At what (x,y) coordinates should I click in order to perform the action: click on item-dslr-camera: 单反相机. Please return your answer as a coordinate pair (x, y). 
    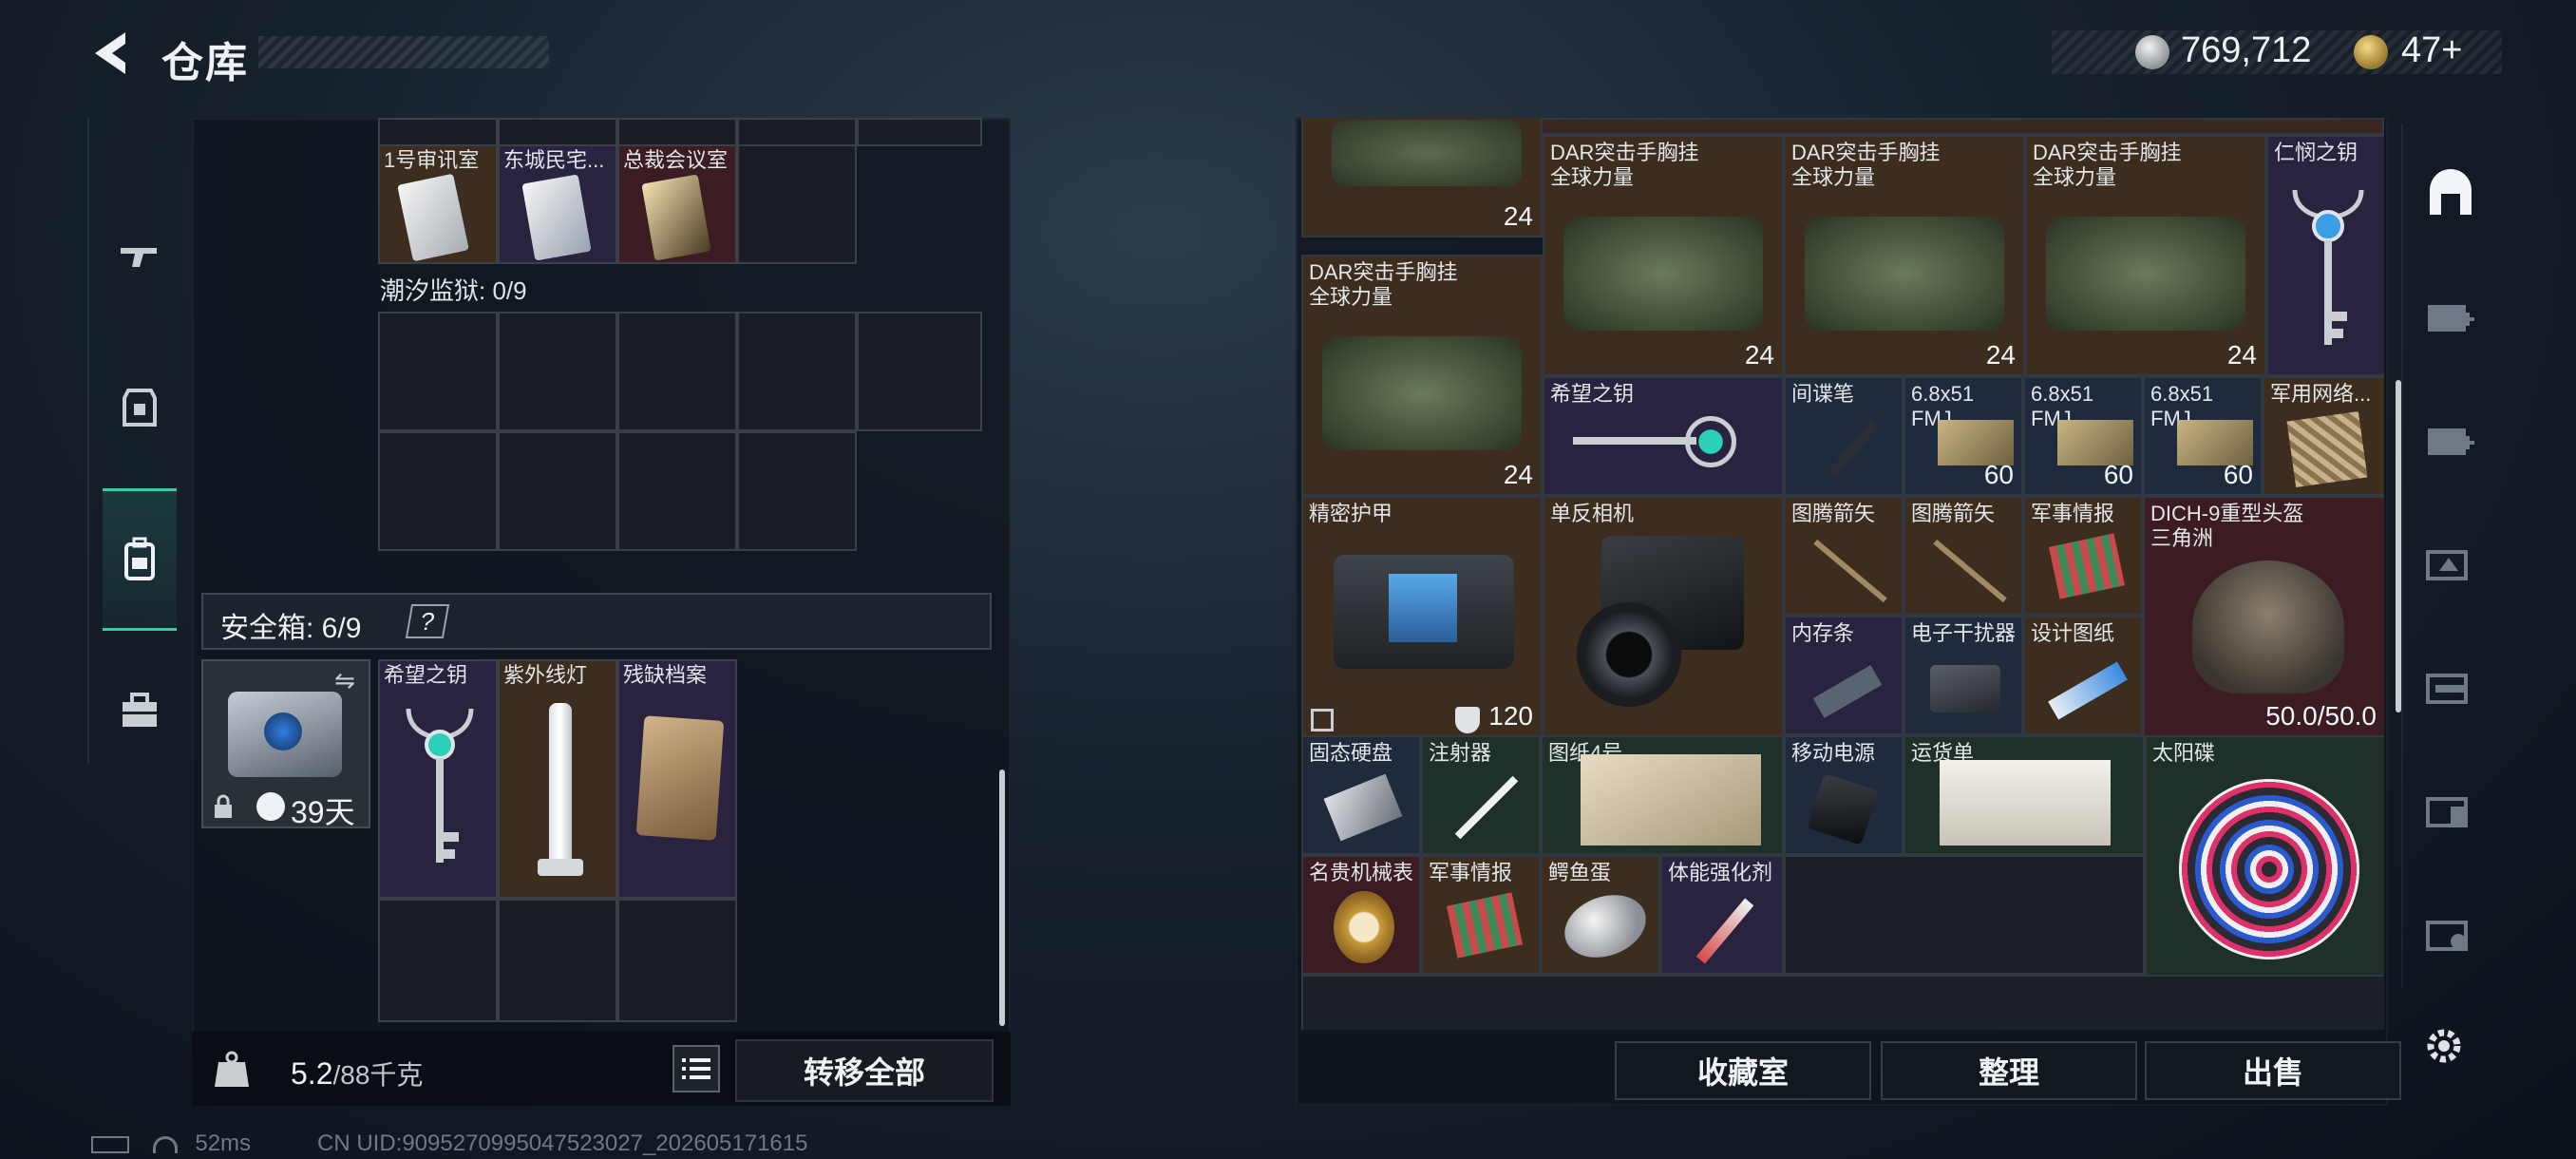
    Looking at the image, I should click on (1663, 616).